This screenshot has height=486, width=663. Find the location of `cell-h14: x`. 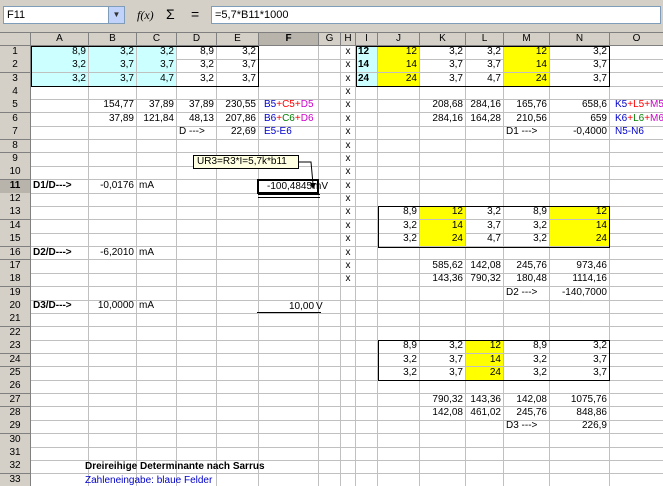

cell-h14: x is located at coordinates (348, 226).